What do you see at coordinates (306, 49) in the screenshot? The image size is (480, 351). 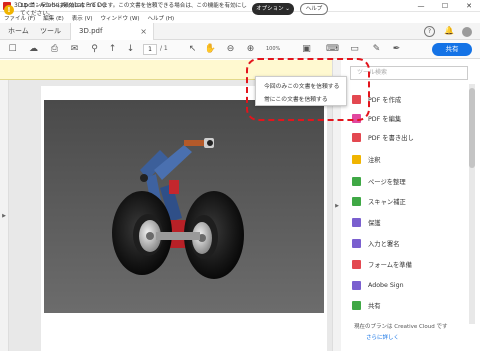 I see `fit-page-icon: ▣` at bounding box center [306, 49].